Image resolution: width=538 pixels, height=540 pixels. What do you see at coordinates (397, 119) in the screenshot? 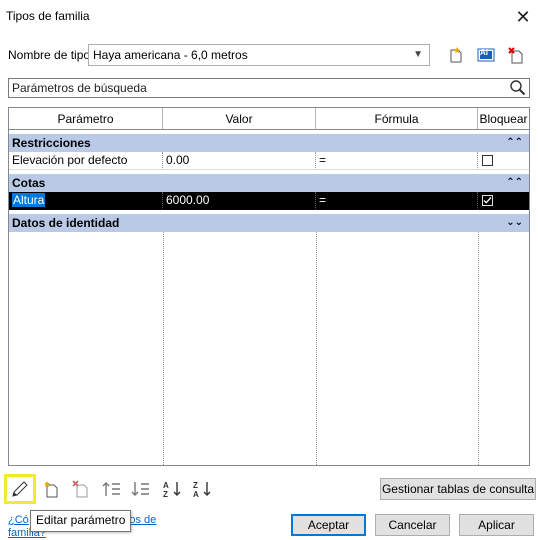
I see `column-header-formula: Fórmula` at bounding box center [397, 119].